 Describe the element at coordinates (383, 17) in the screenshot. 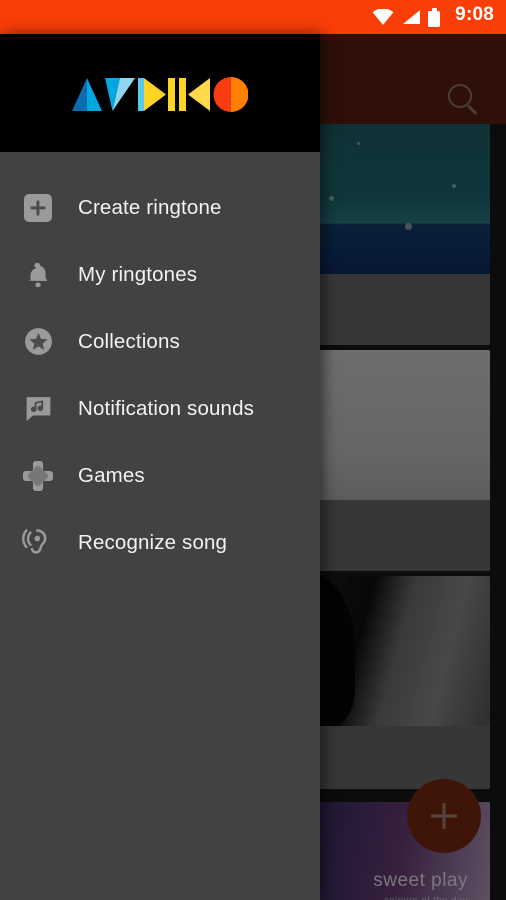

I see `wifi-icon` at that location.